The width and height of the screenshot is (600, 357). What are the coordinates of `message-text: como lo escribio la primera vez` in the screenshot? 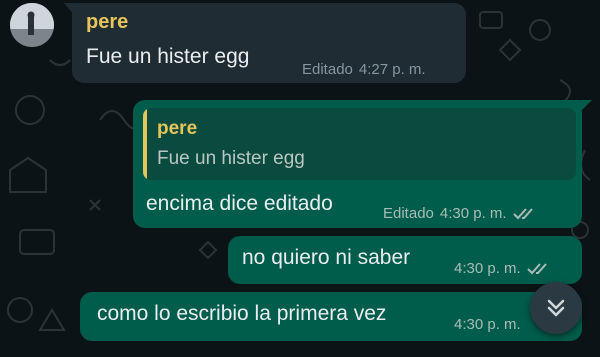 It's located at (242, 313).